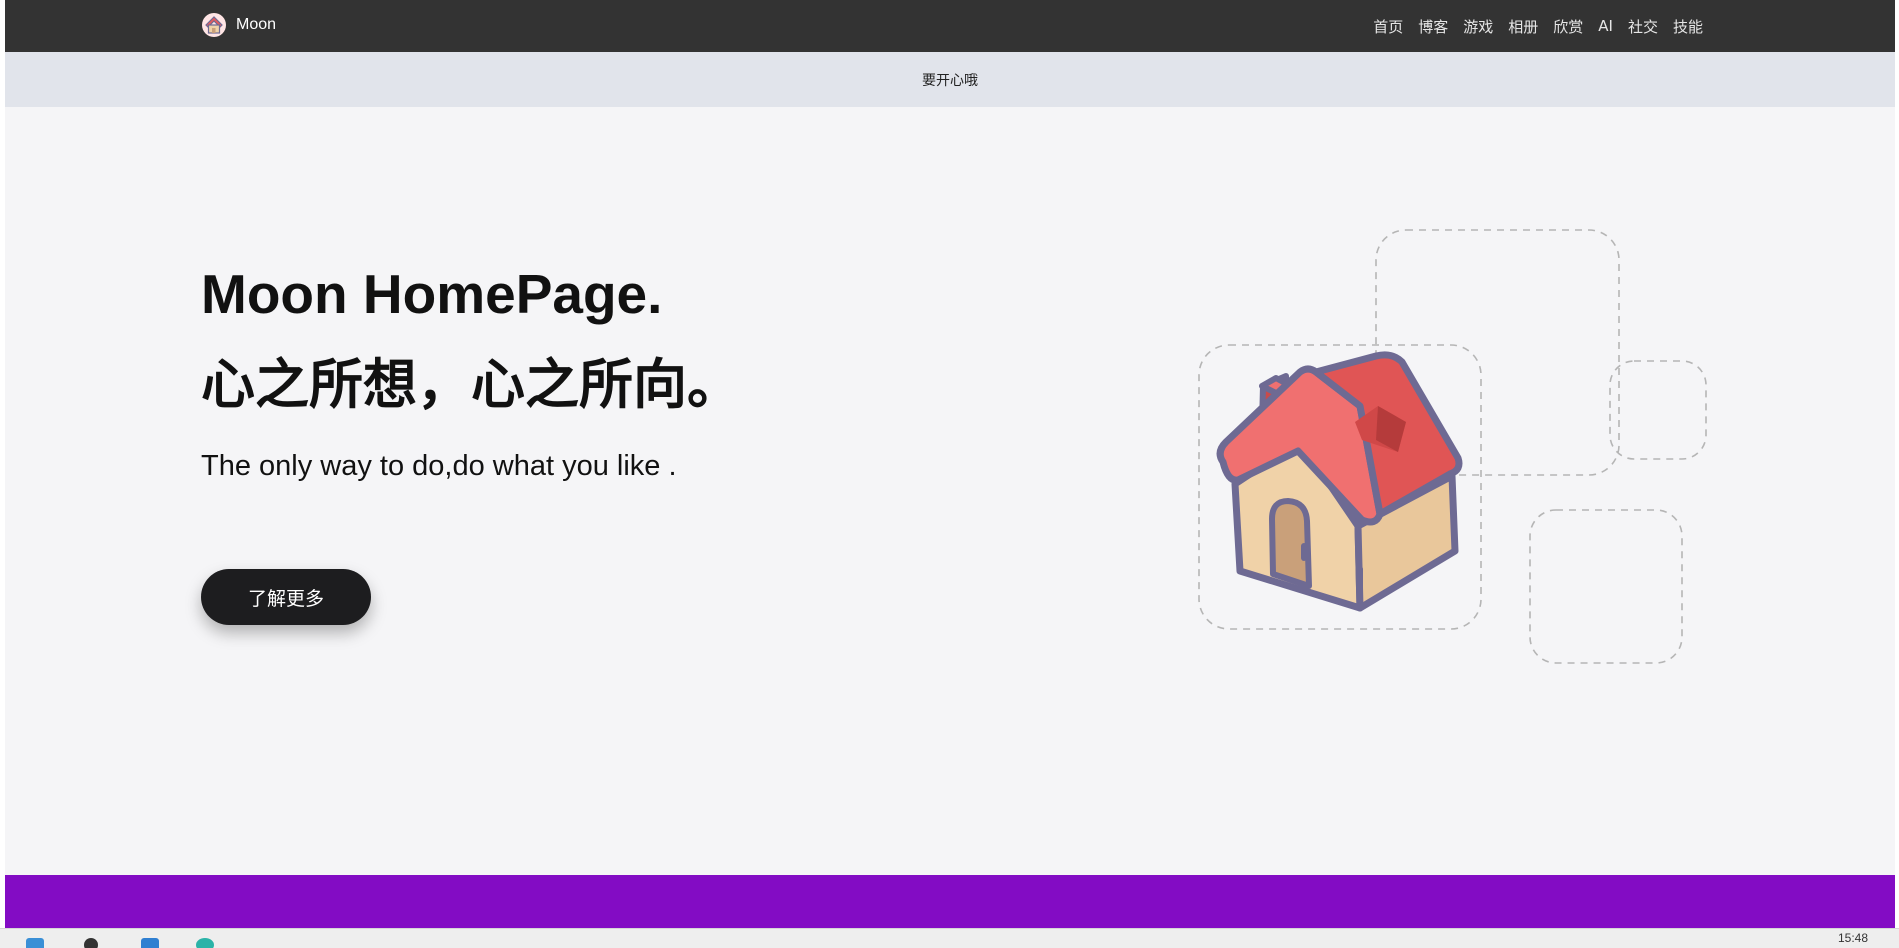  I want to click on taskbar-clock: 15:48, so click(1853, 938).